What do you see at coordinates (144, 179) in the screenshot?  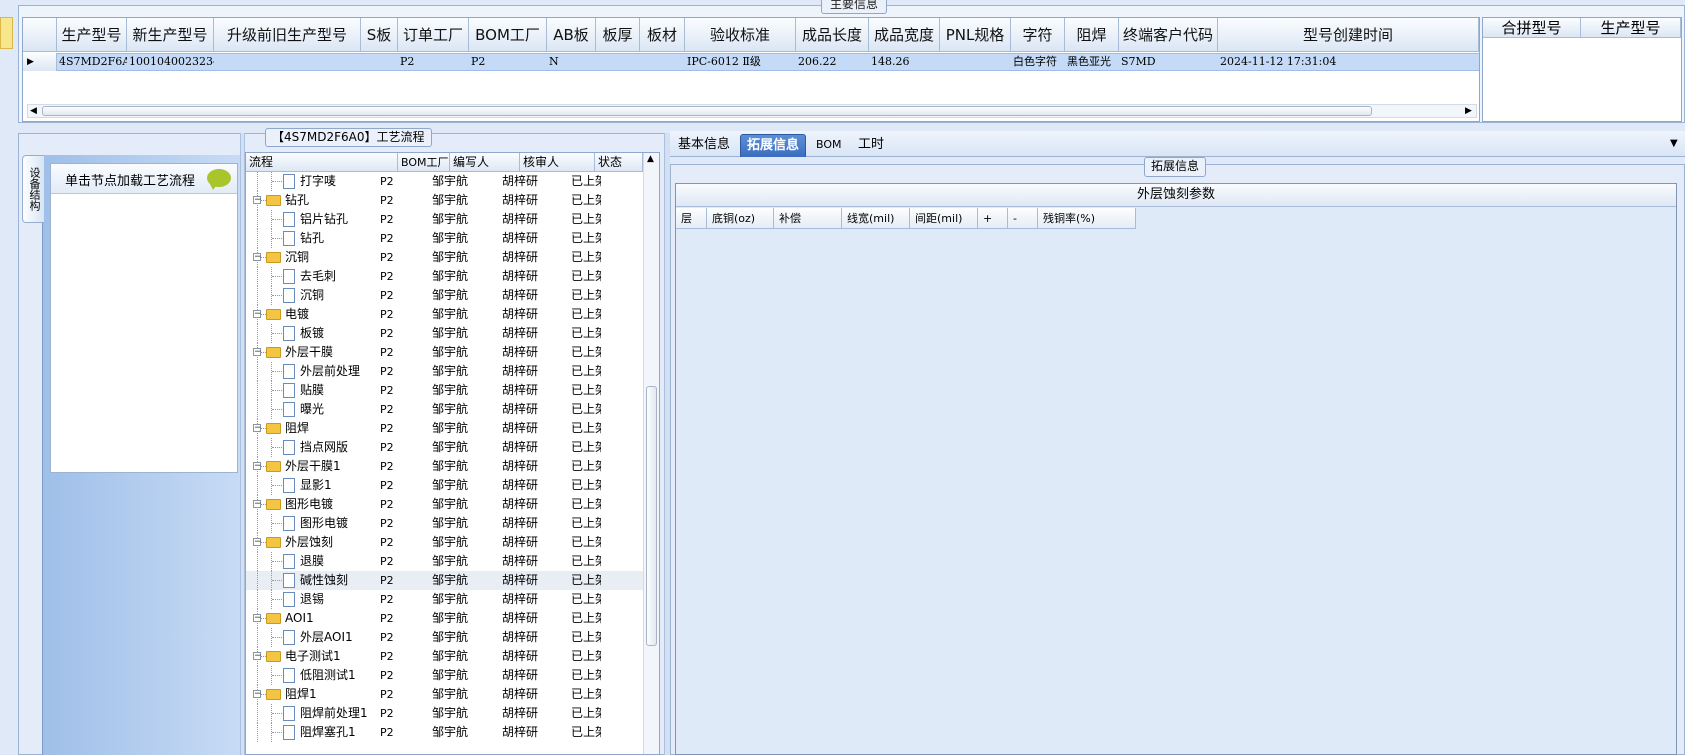 I see `process-load-header: 单击节点加载工艺流程` at bounding box center [144, 179].